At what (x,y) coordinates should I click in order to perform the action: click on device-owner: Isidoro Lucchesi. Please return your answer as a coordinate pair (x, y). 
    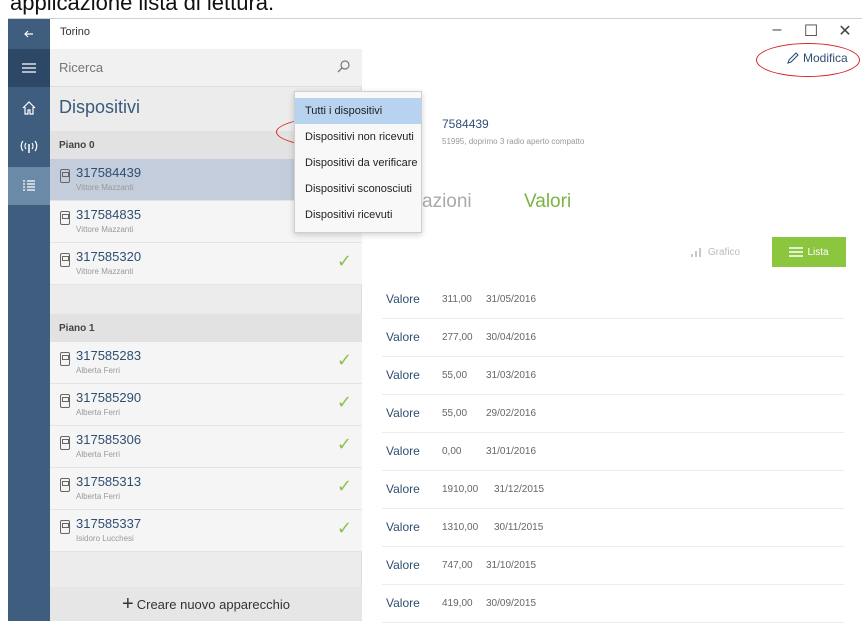
    Looking at the image, I should click on (105, 538).